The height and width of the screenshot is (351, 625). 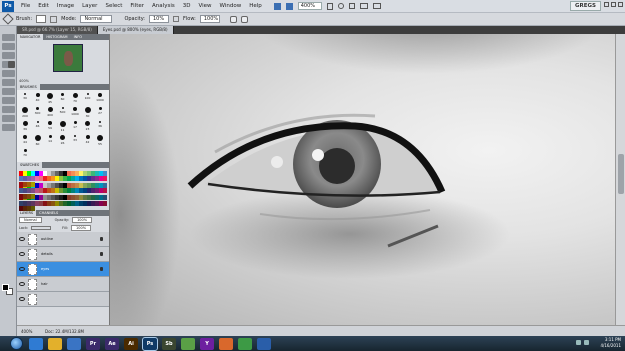 I want to click on tab-channels: CHANNELS, so click(x=48, y=213).